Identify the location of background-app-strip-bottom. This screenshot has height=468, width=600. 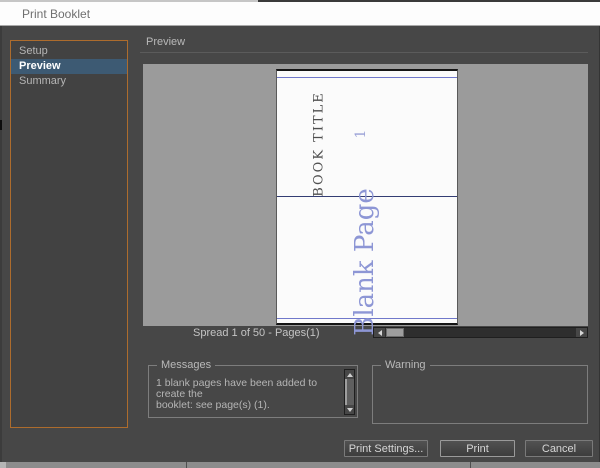
(300, 465).